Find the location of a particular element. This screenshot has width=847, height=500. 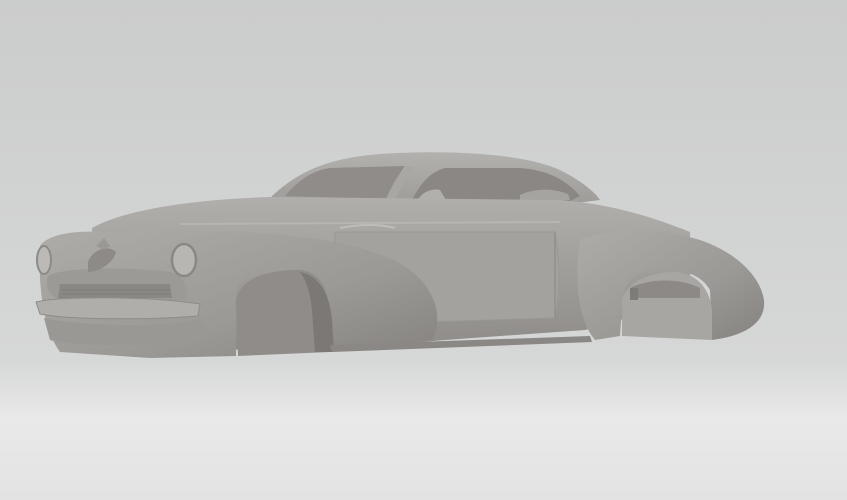

front-bumper is located at coordinates (118, 308).